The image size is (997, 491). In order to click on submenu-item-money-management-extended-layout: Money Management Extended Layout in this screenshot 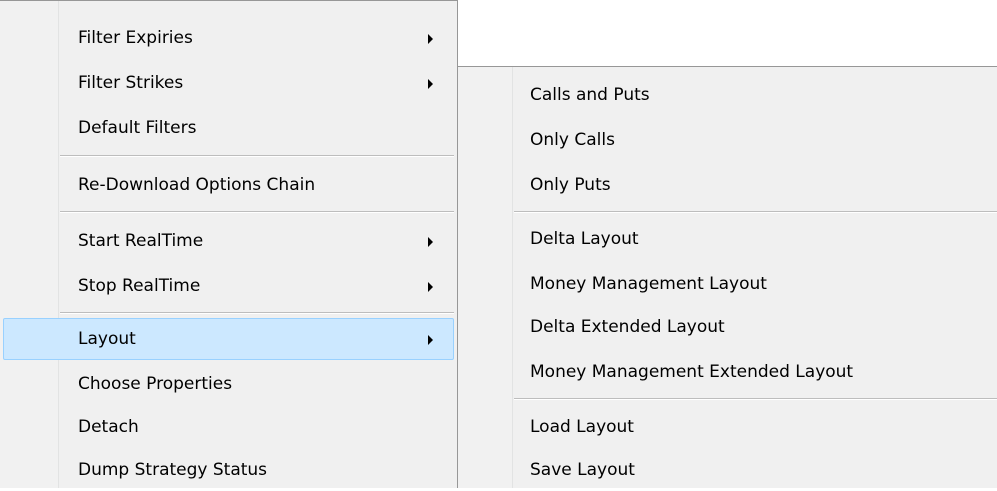, I will do `click(727, 372)`.